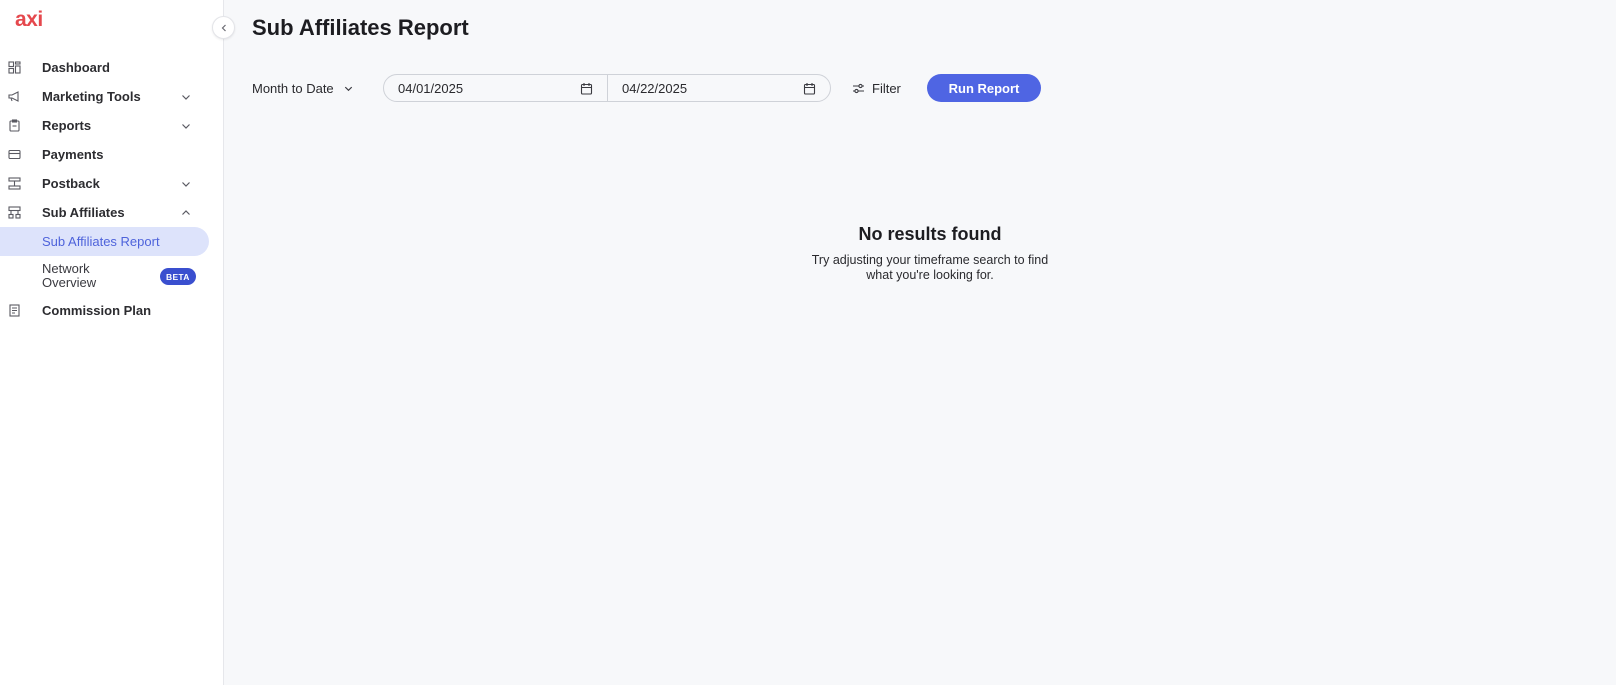 The height and width of the screenshot is (685, 1616). Describe the element at coordinates (14, 154) in the screenshot. I see `credit-card-icon` at that location.